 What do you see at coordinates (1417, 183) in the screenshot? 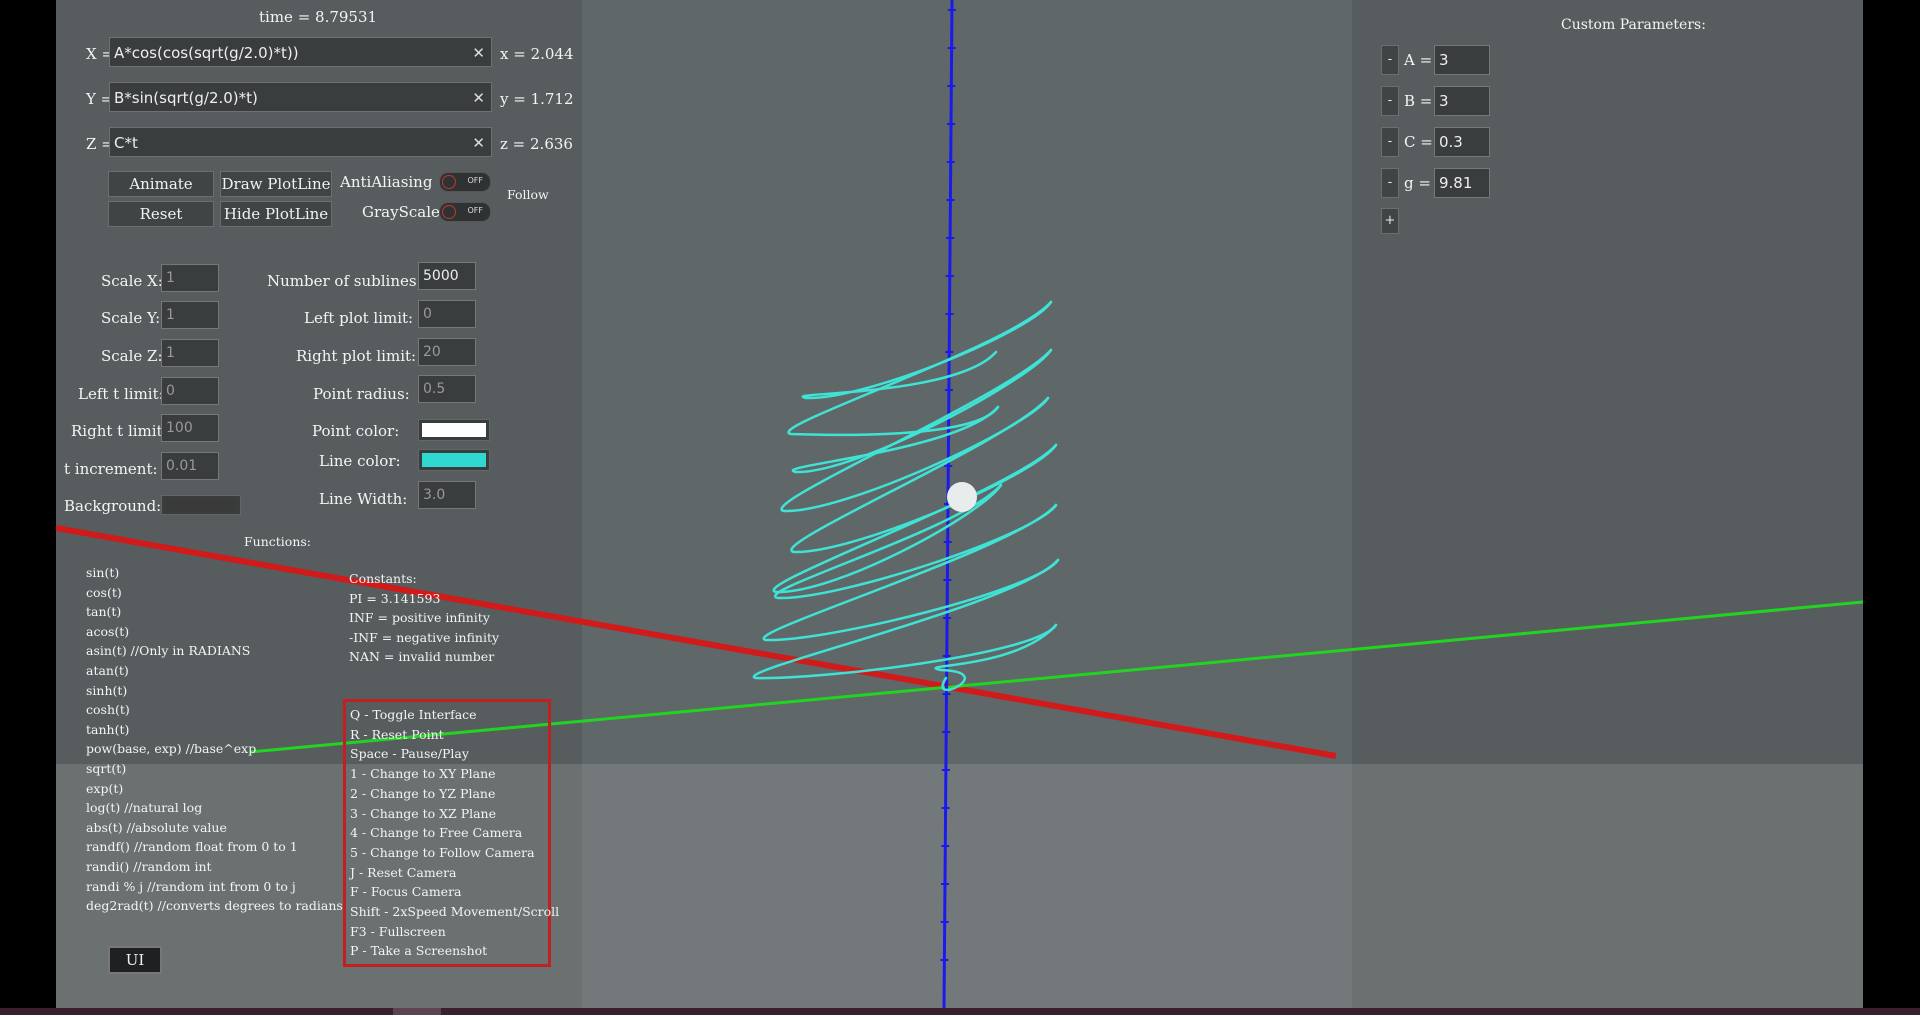
I see `parameter-name: g =` at bounding box center [1417, 183].